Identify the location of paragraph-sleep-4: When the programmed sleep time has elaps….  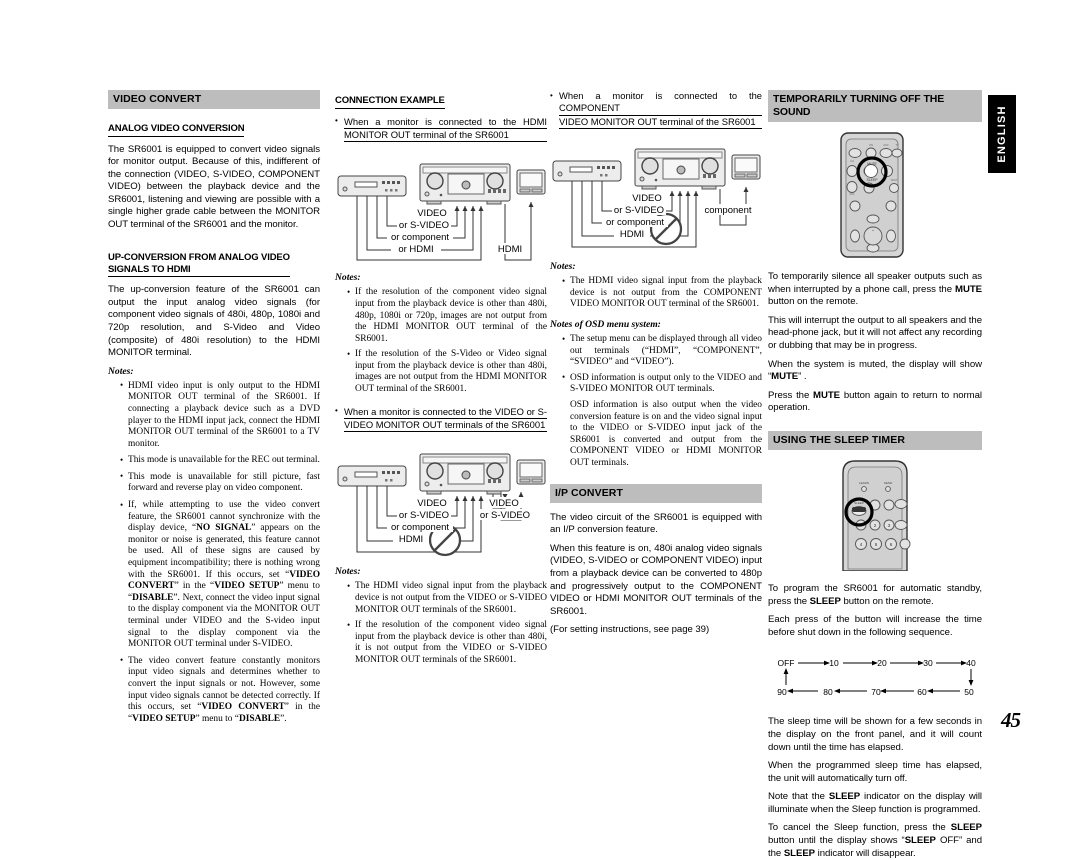
(875, 772).